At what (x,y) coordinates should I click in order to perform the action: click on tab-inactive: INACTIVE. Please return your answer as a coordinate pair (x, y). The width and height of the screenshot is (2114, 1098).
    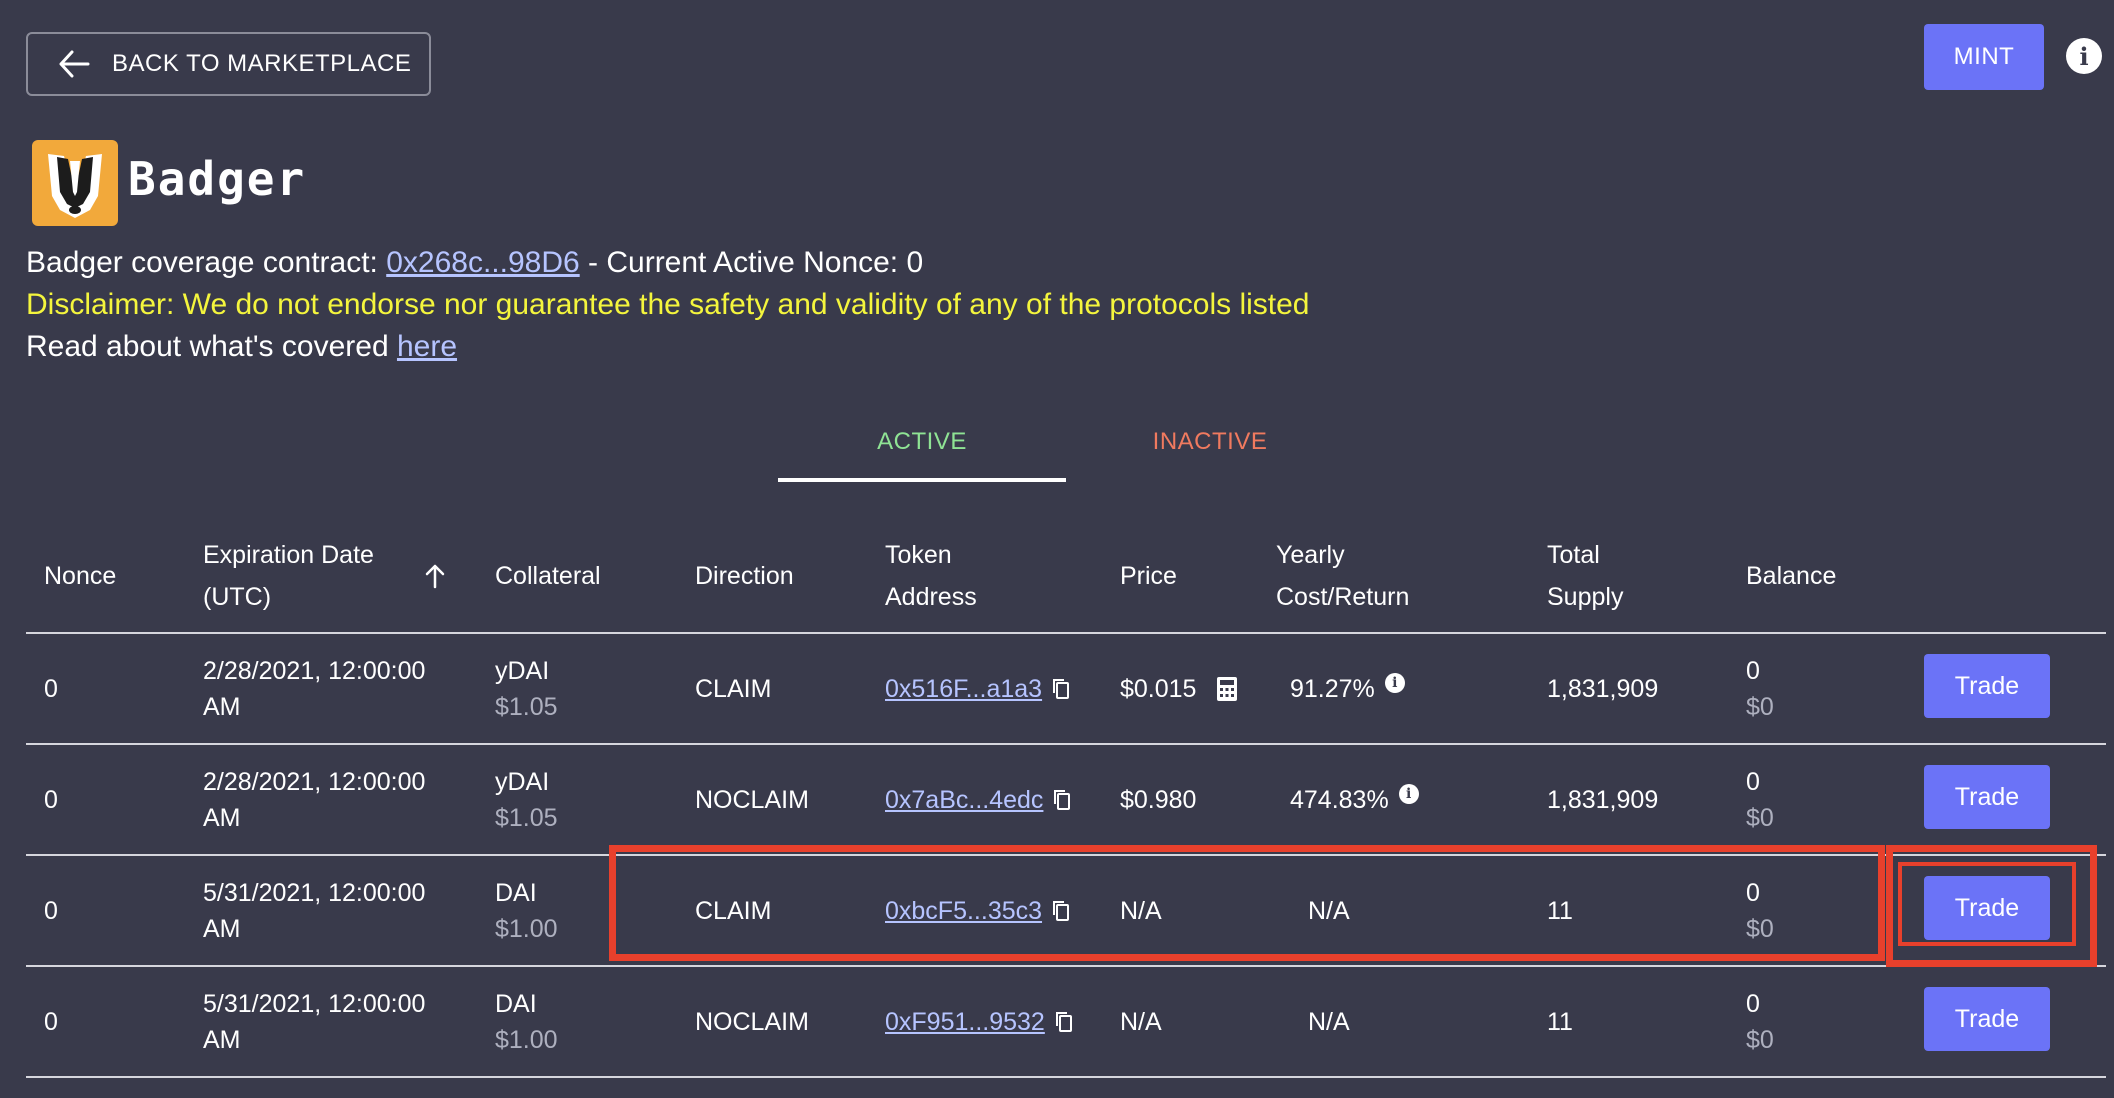
    Looking at the image, I should click on (1210, 451).